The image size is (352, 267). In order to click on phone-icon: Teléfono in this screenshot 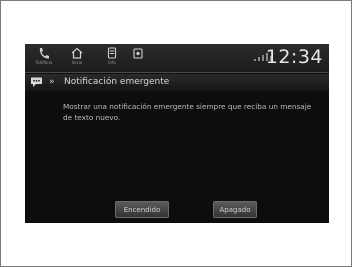, I will do `click(44, 58)`.